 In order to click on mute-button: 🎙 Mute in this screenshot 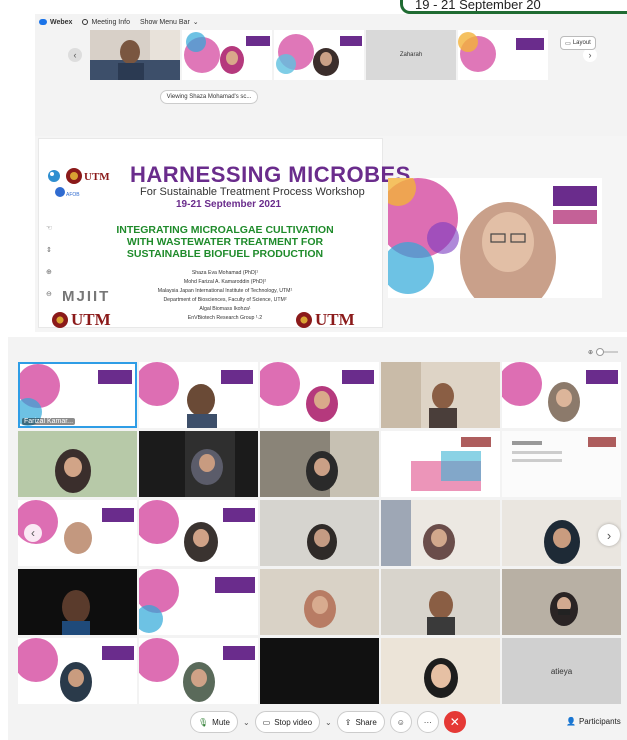, I will do `click(214, 722)`.